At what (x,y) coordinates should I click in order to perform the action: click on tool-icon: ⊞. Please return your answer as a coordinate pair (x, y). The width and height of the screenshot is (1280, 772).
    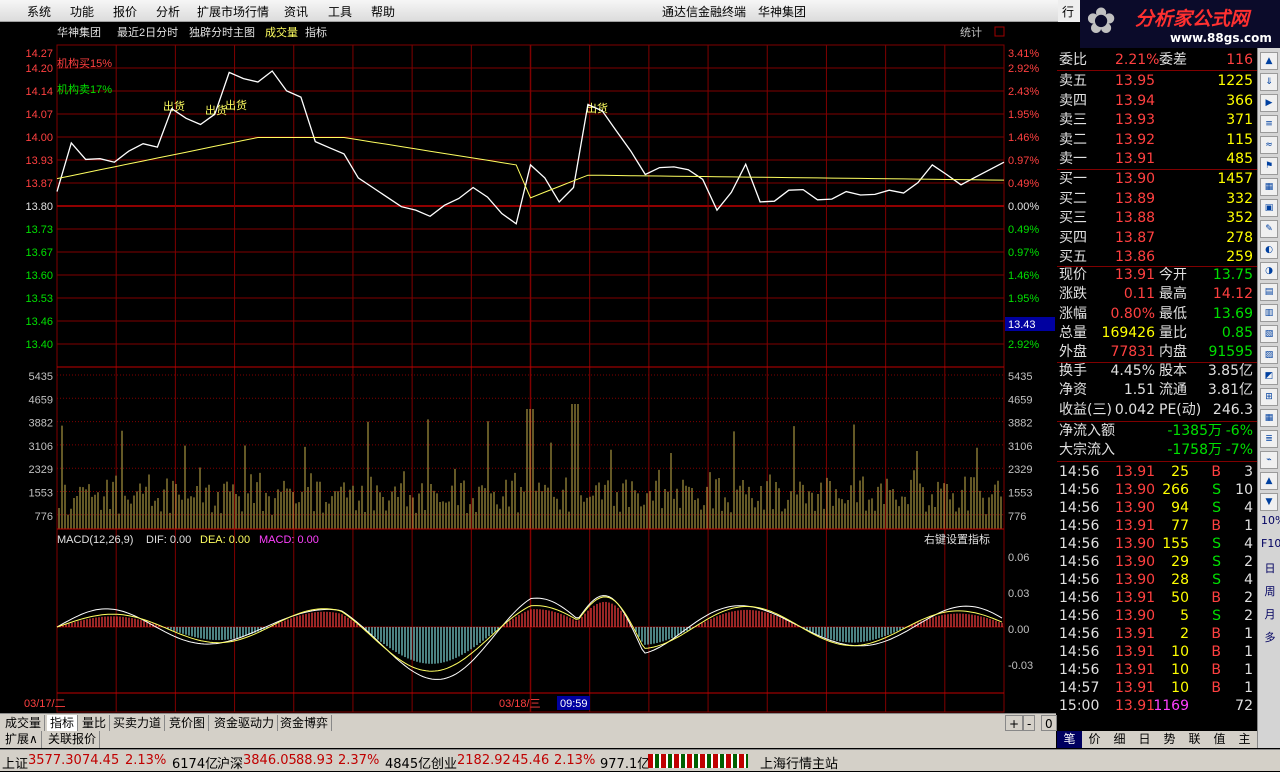
    Looking at the image, I should click on (1269, 397).